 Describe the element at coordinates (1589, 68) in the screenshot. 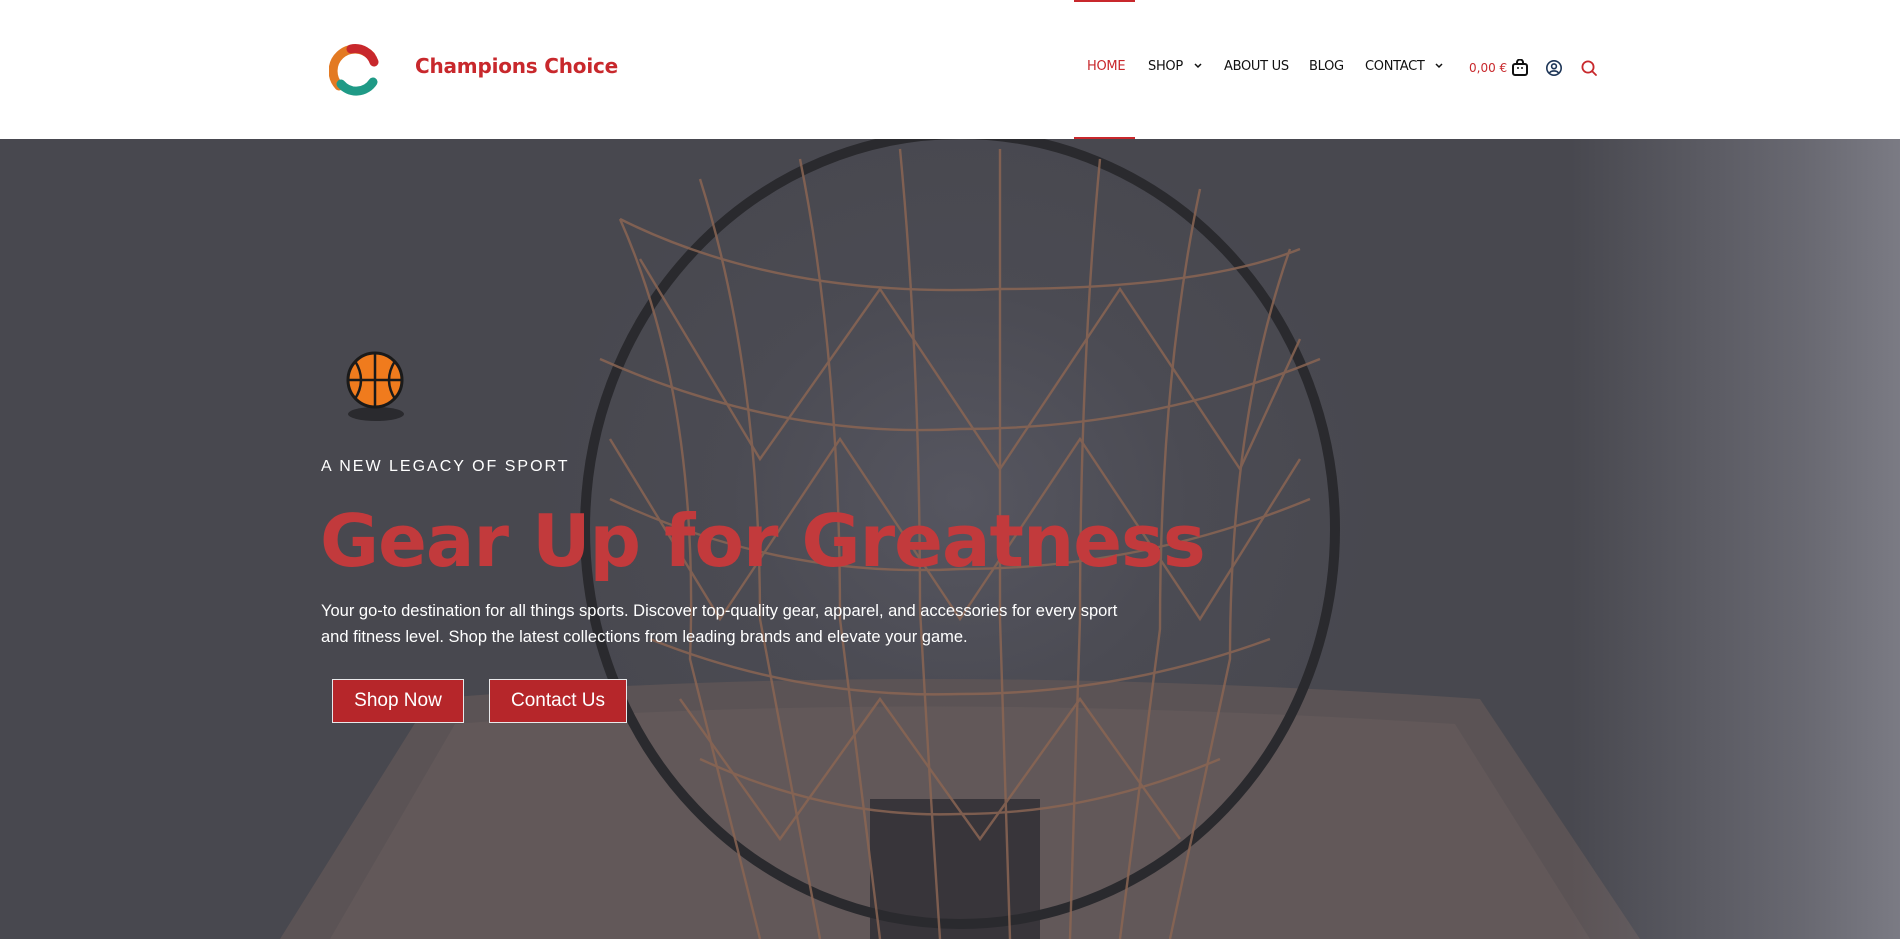

I see `search-icon` at that location.